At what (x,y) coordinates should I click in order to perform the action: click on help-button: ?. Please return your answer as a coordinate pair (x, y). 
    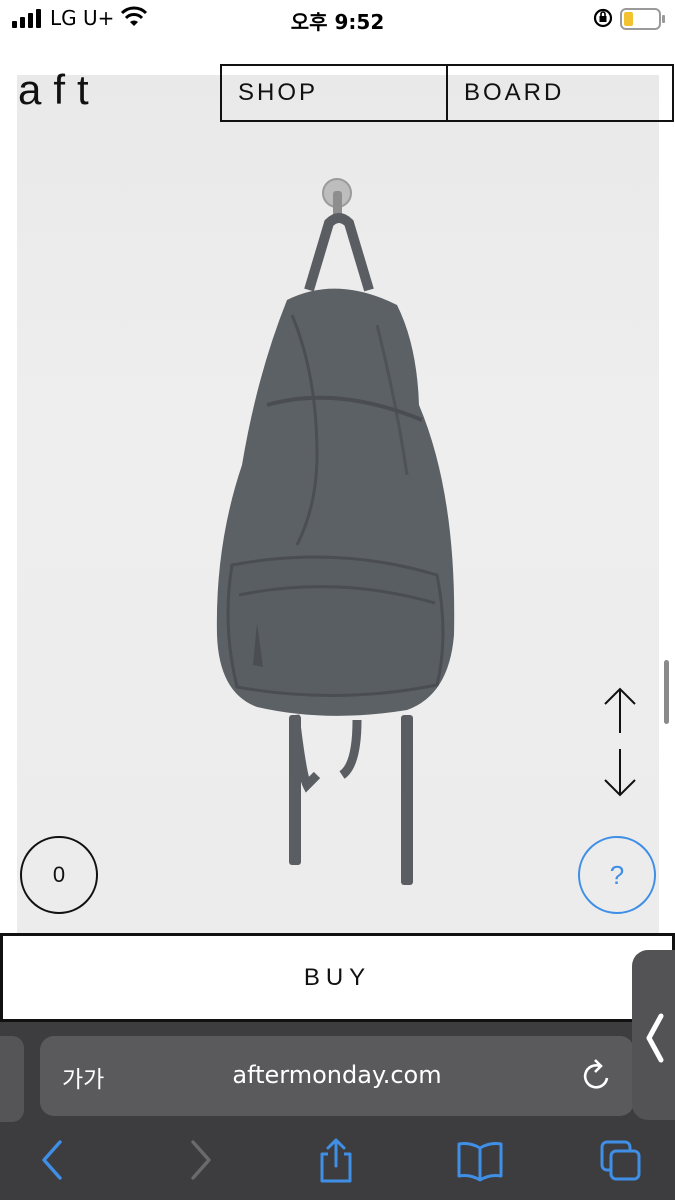
    Looking at the image, I should click on (617, 875).